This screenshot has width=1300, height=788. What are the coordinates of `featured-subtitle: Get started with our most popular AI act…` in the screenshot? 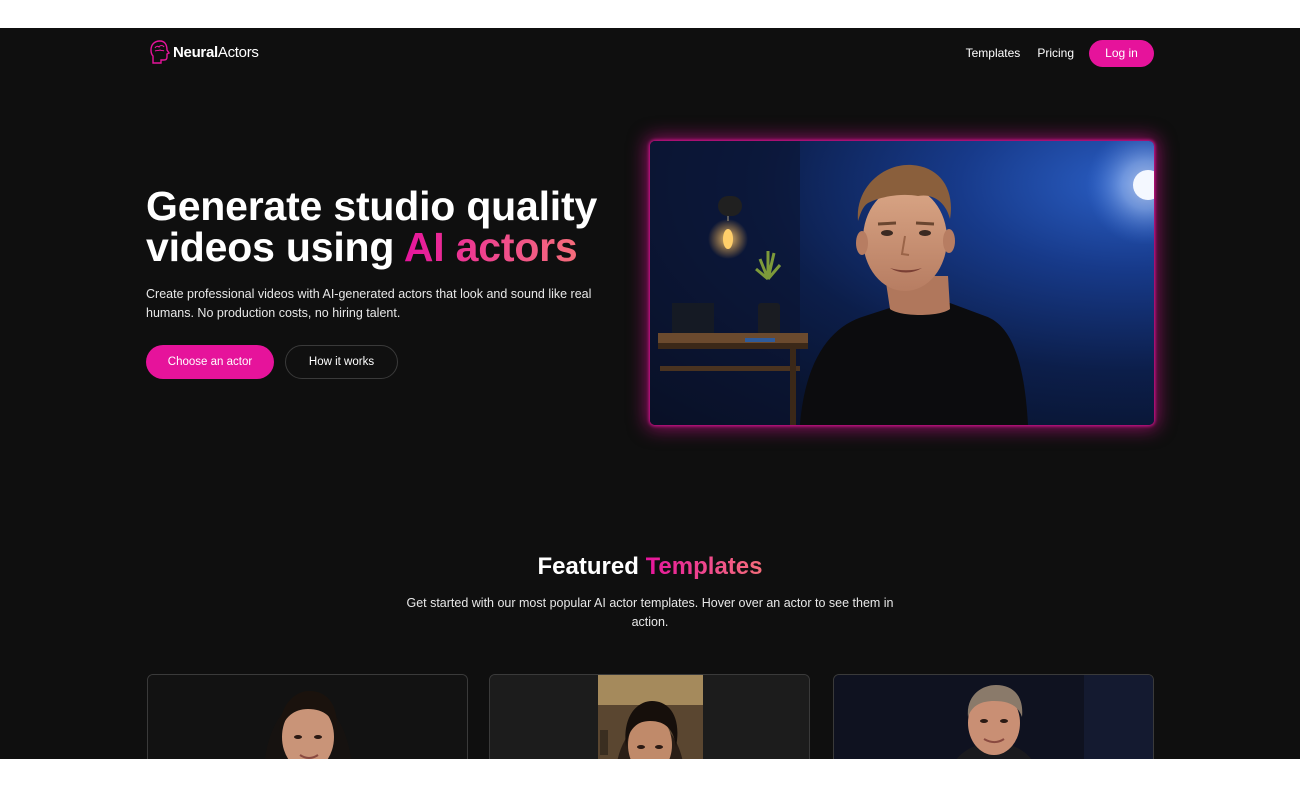 It's located at (650, 612).